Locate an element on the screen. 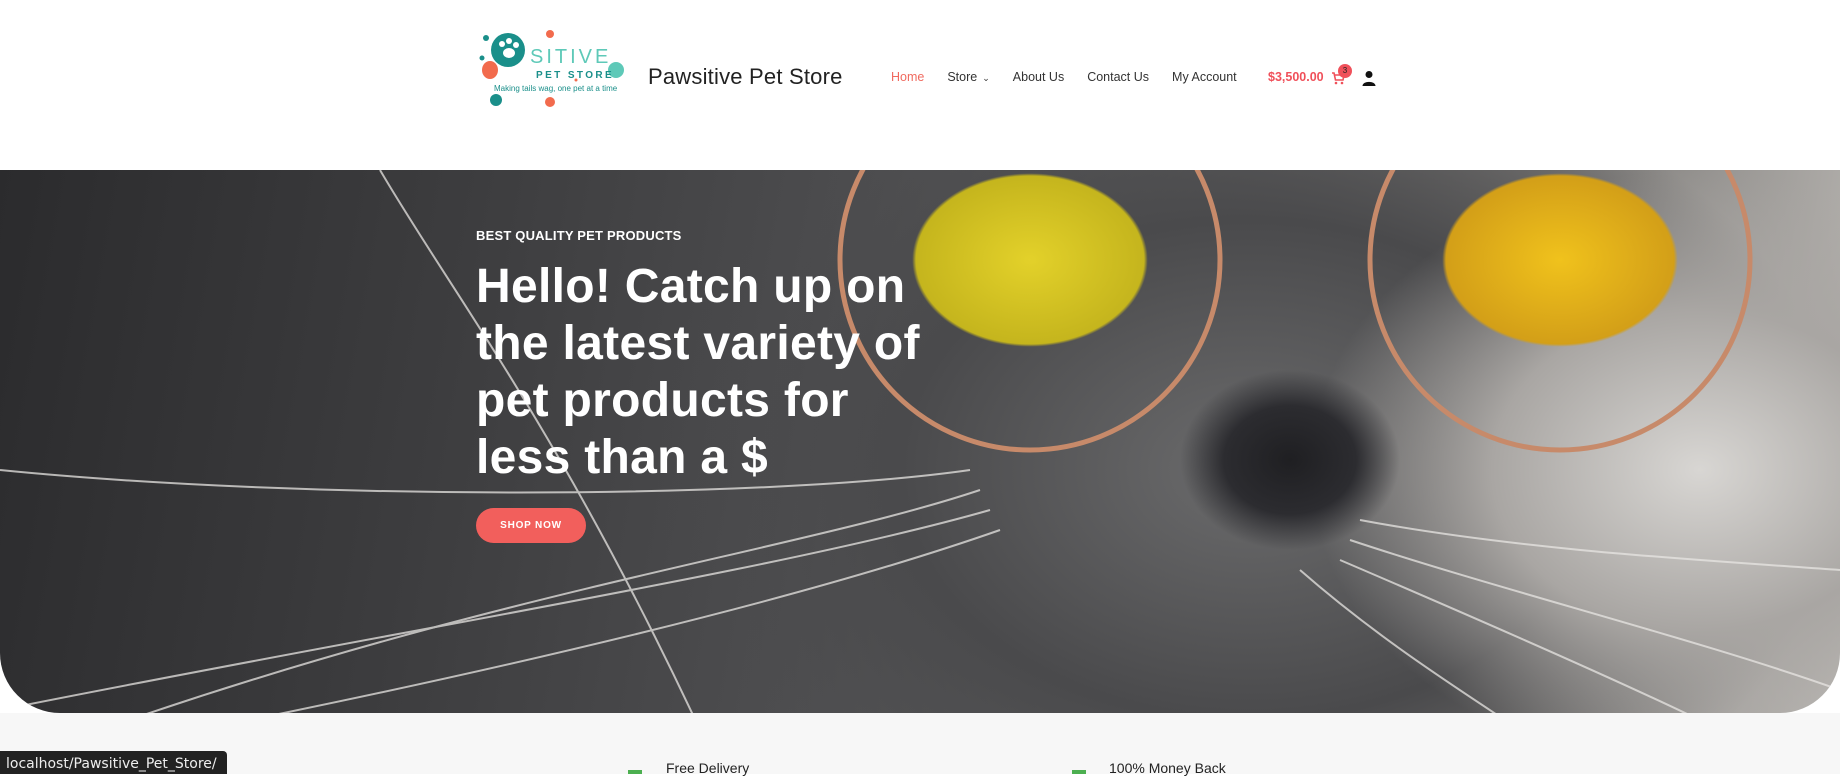 The image size is (1840, 777). nav-item-home: Home is located at coordinates (907, 77).